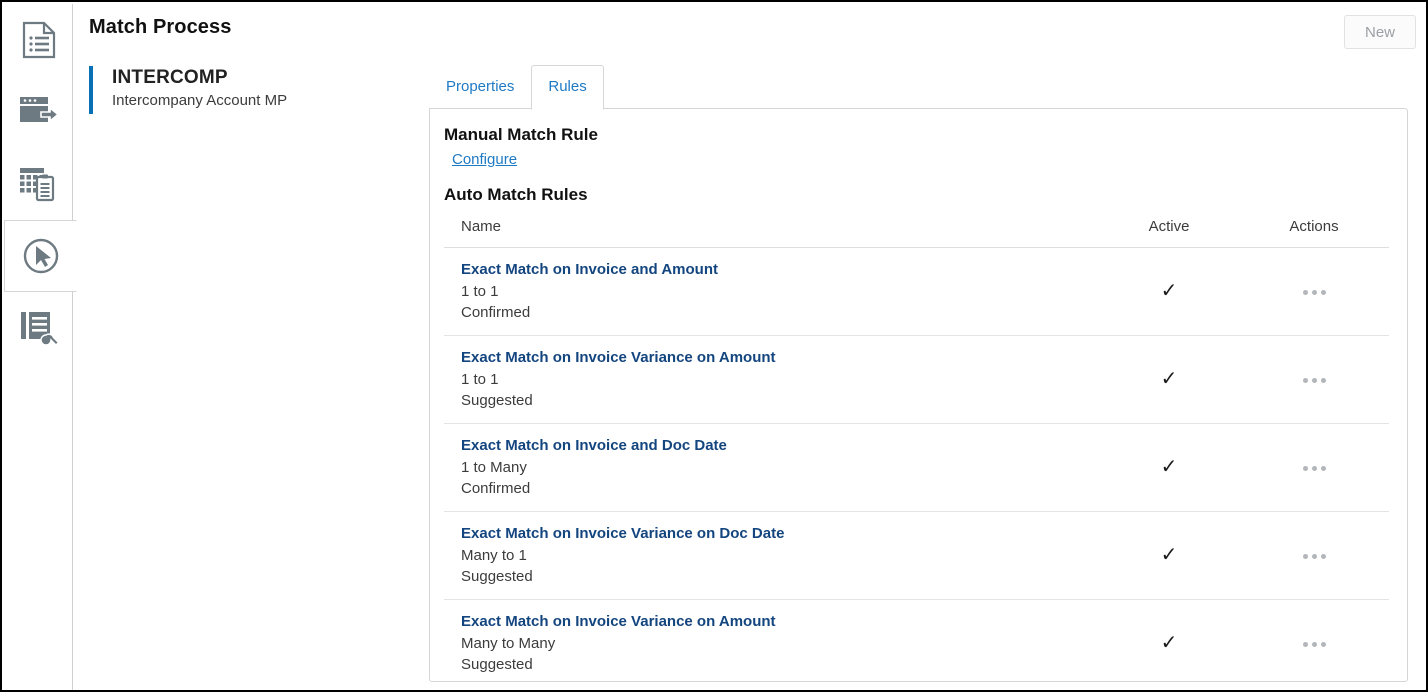 This screenshot has width=1428, height=692. I want to click on sidebar-item-data-sets, so click(38, 184).